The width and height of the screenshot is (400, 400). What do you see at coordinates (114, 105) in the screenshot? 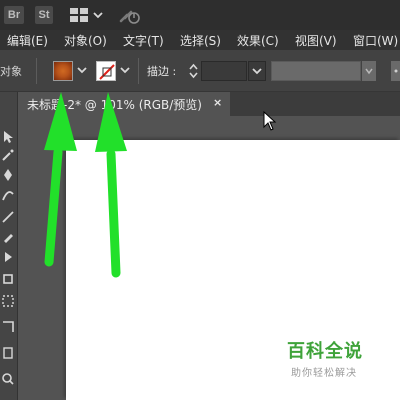
I see `document-tab-title: 未标题-2* @ 101% (RGB/预览)` at bounding box center [114, 105].